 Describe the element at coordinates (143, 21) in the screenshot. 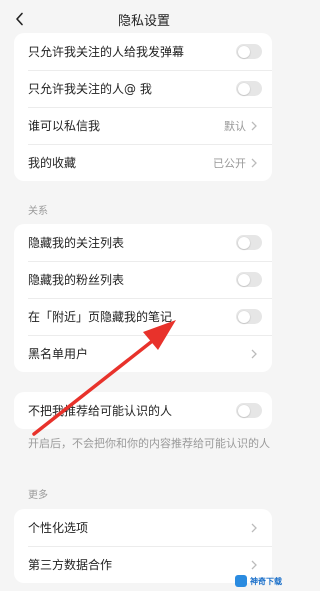

I see `page-title: 隐私设置` at that location.